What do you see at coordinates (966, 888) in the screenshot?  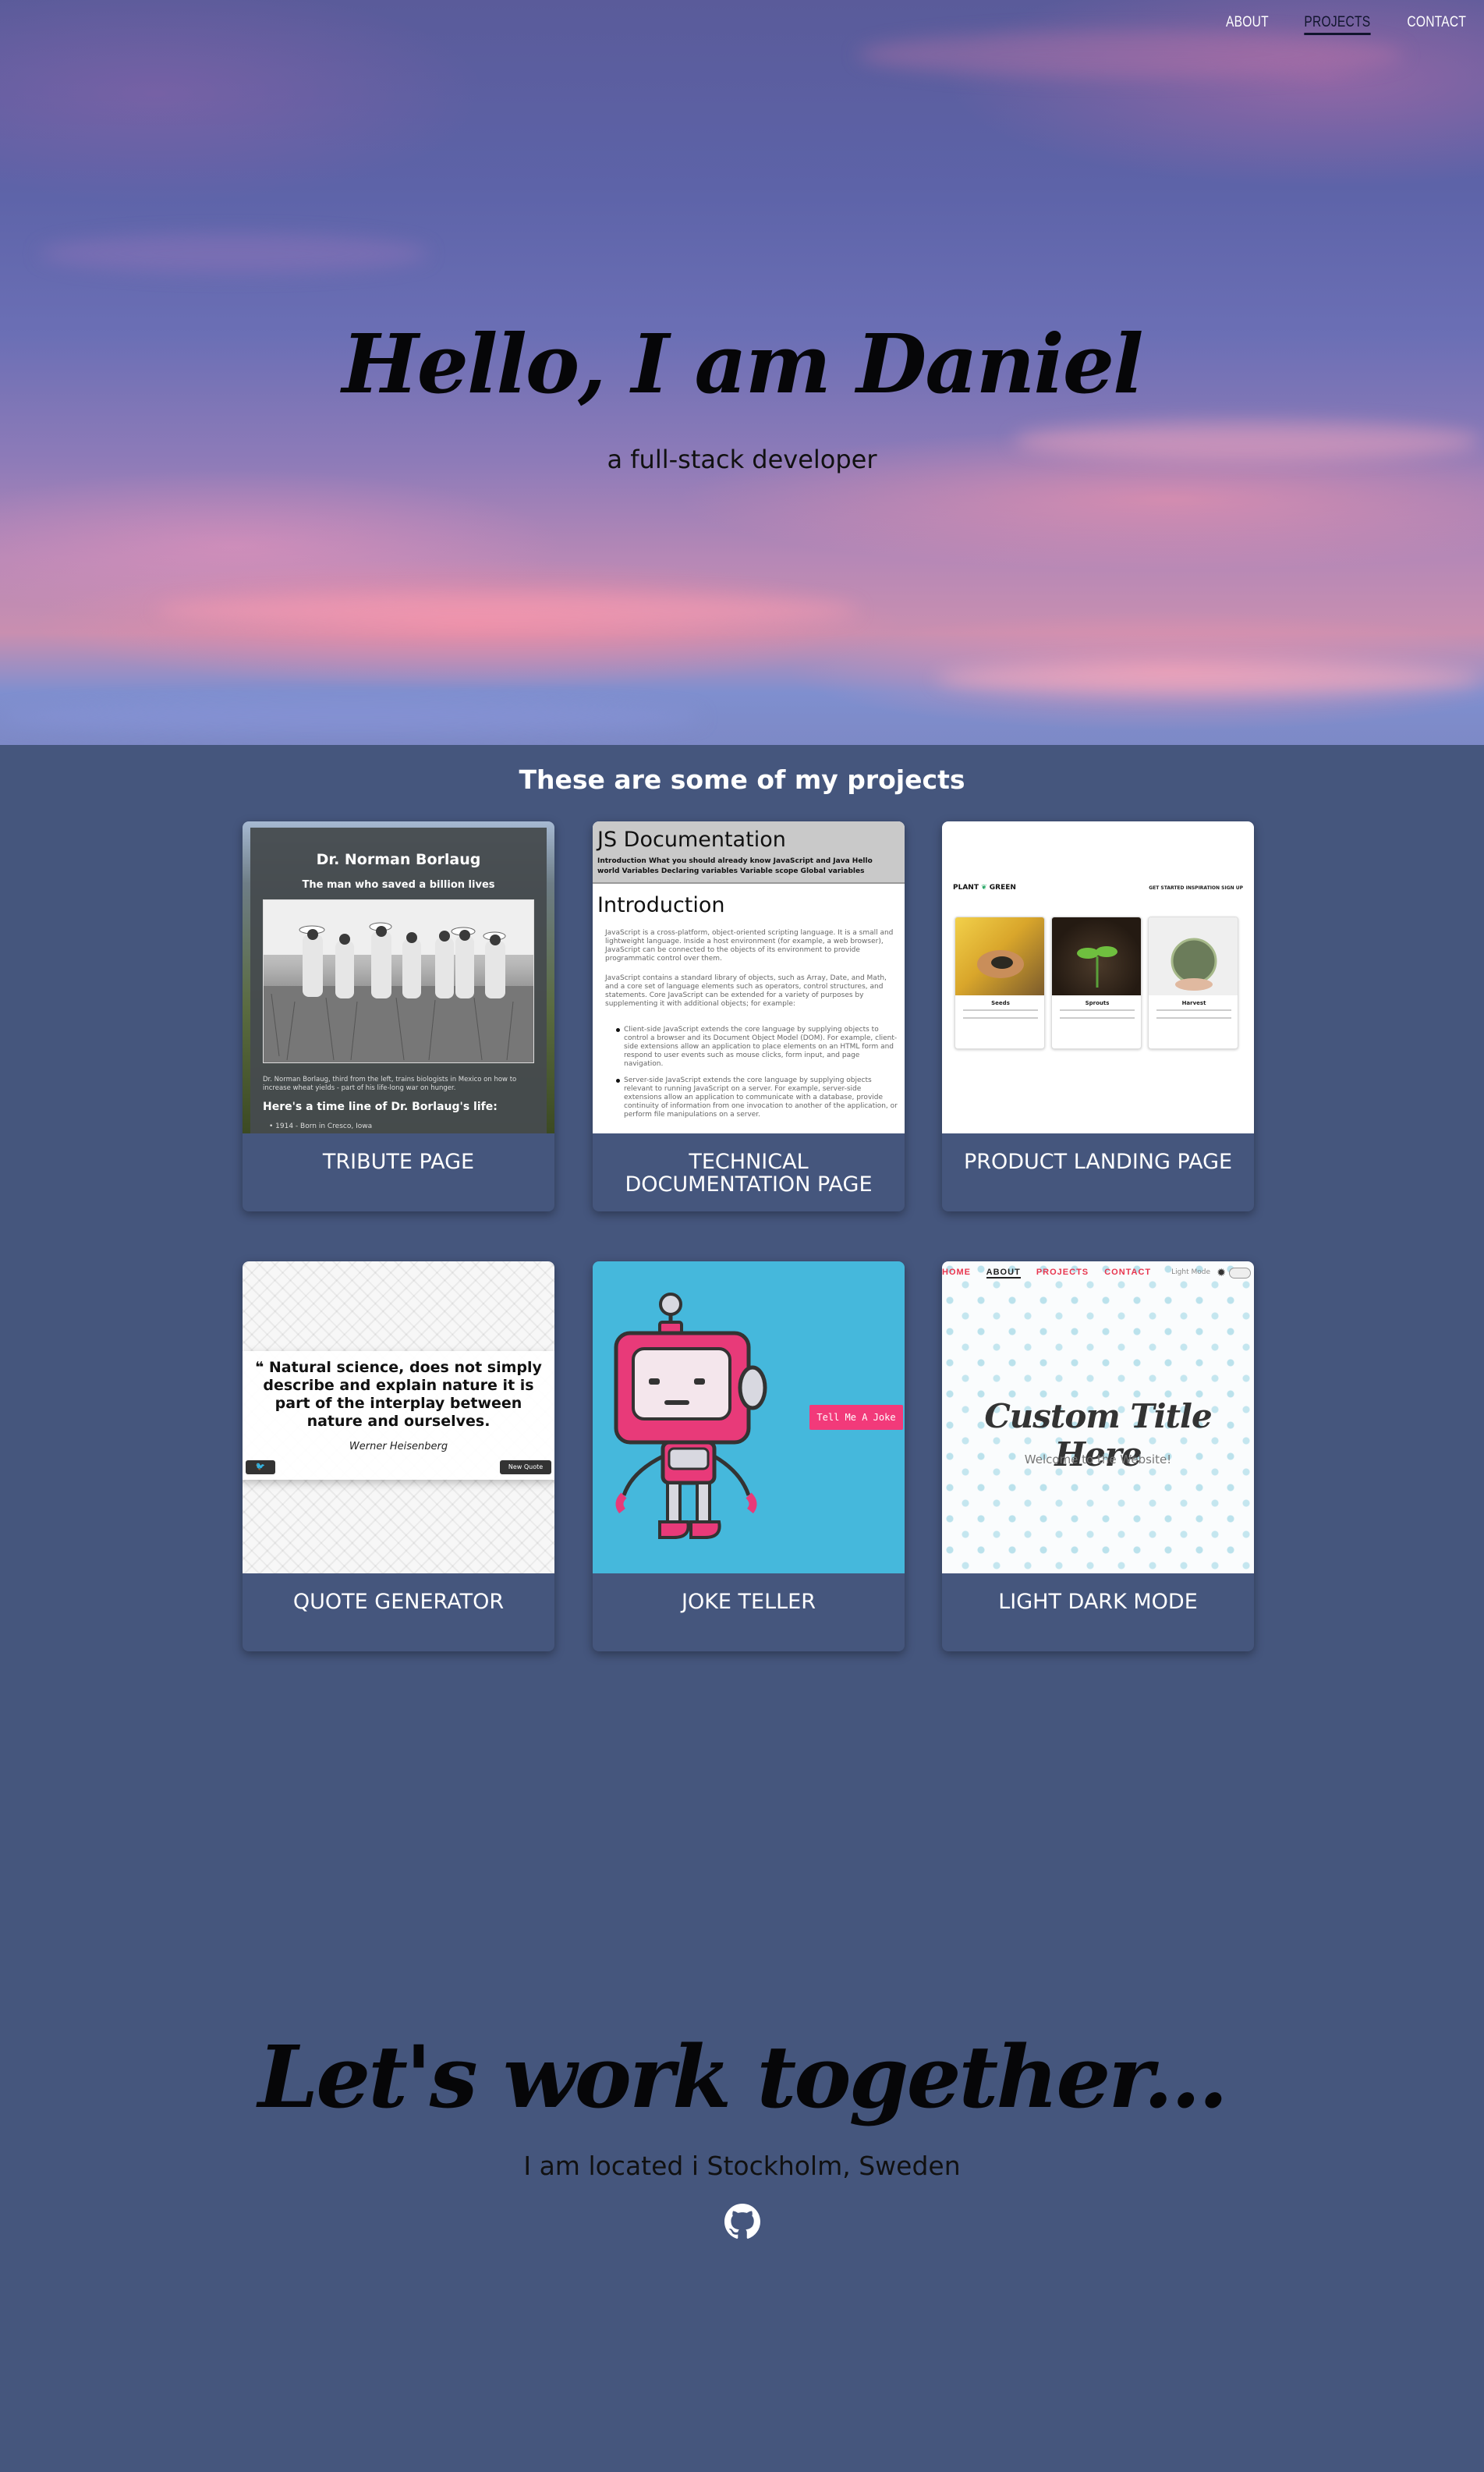 I see `logo-left: PLANT` at bounding box center [966, 888].